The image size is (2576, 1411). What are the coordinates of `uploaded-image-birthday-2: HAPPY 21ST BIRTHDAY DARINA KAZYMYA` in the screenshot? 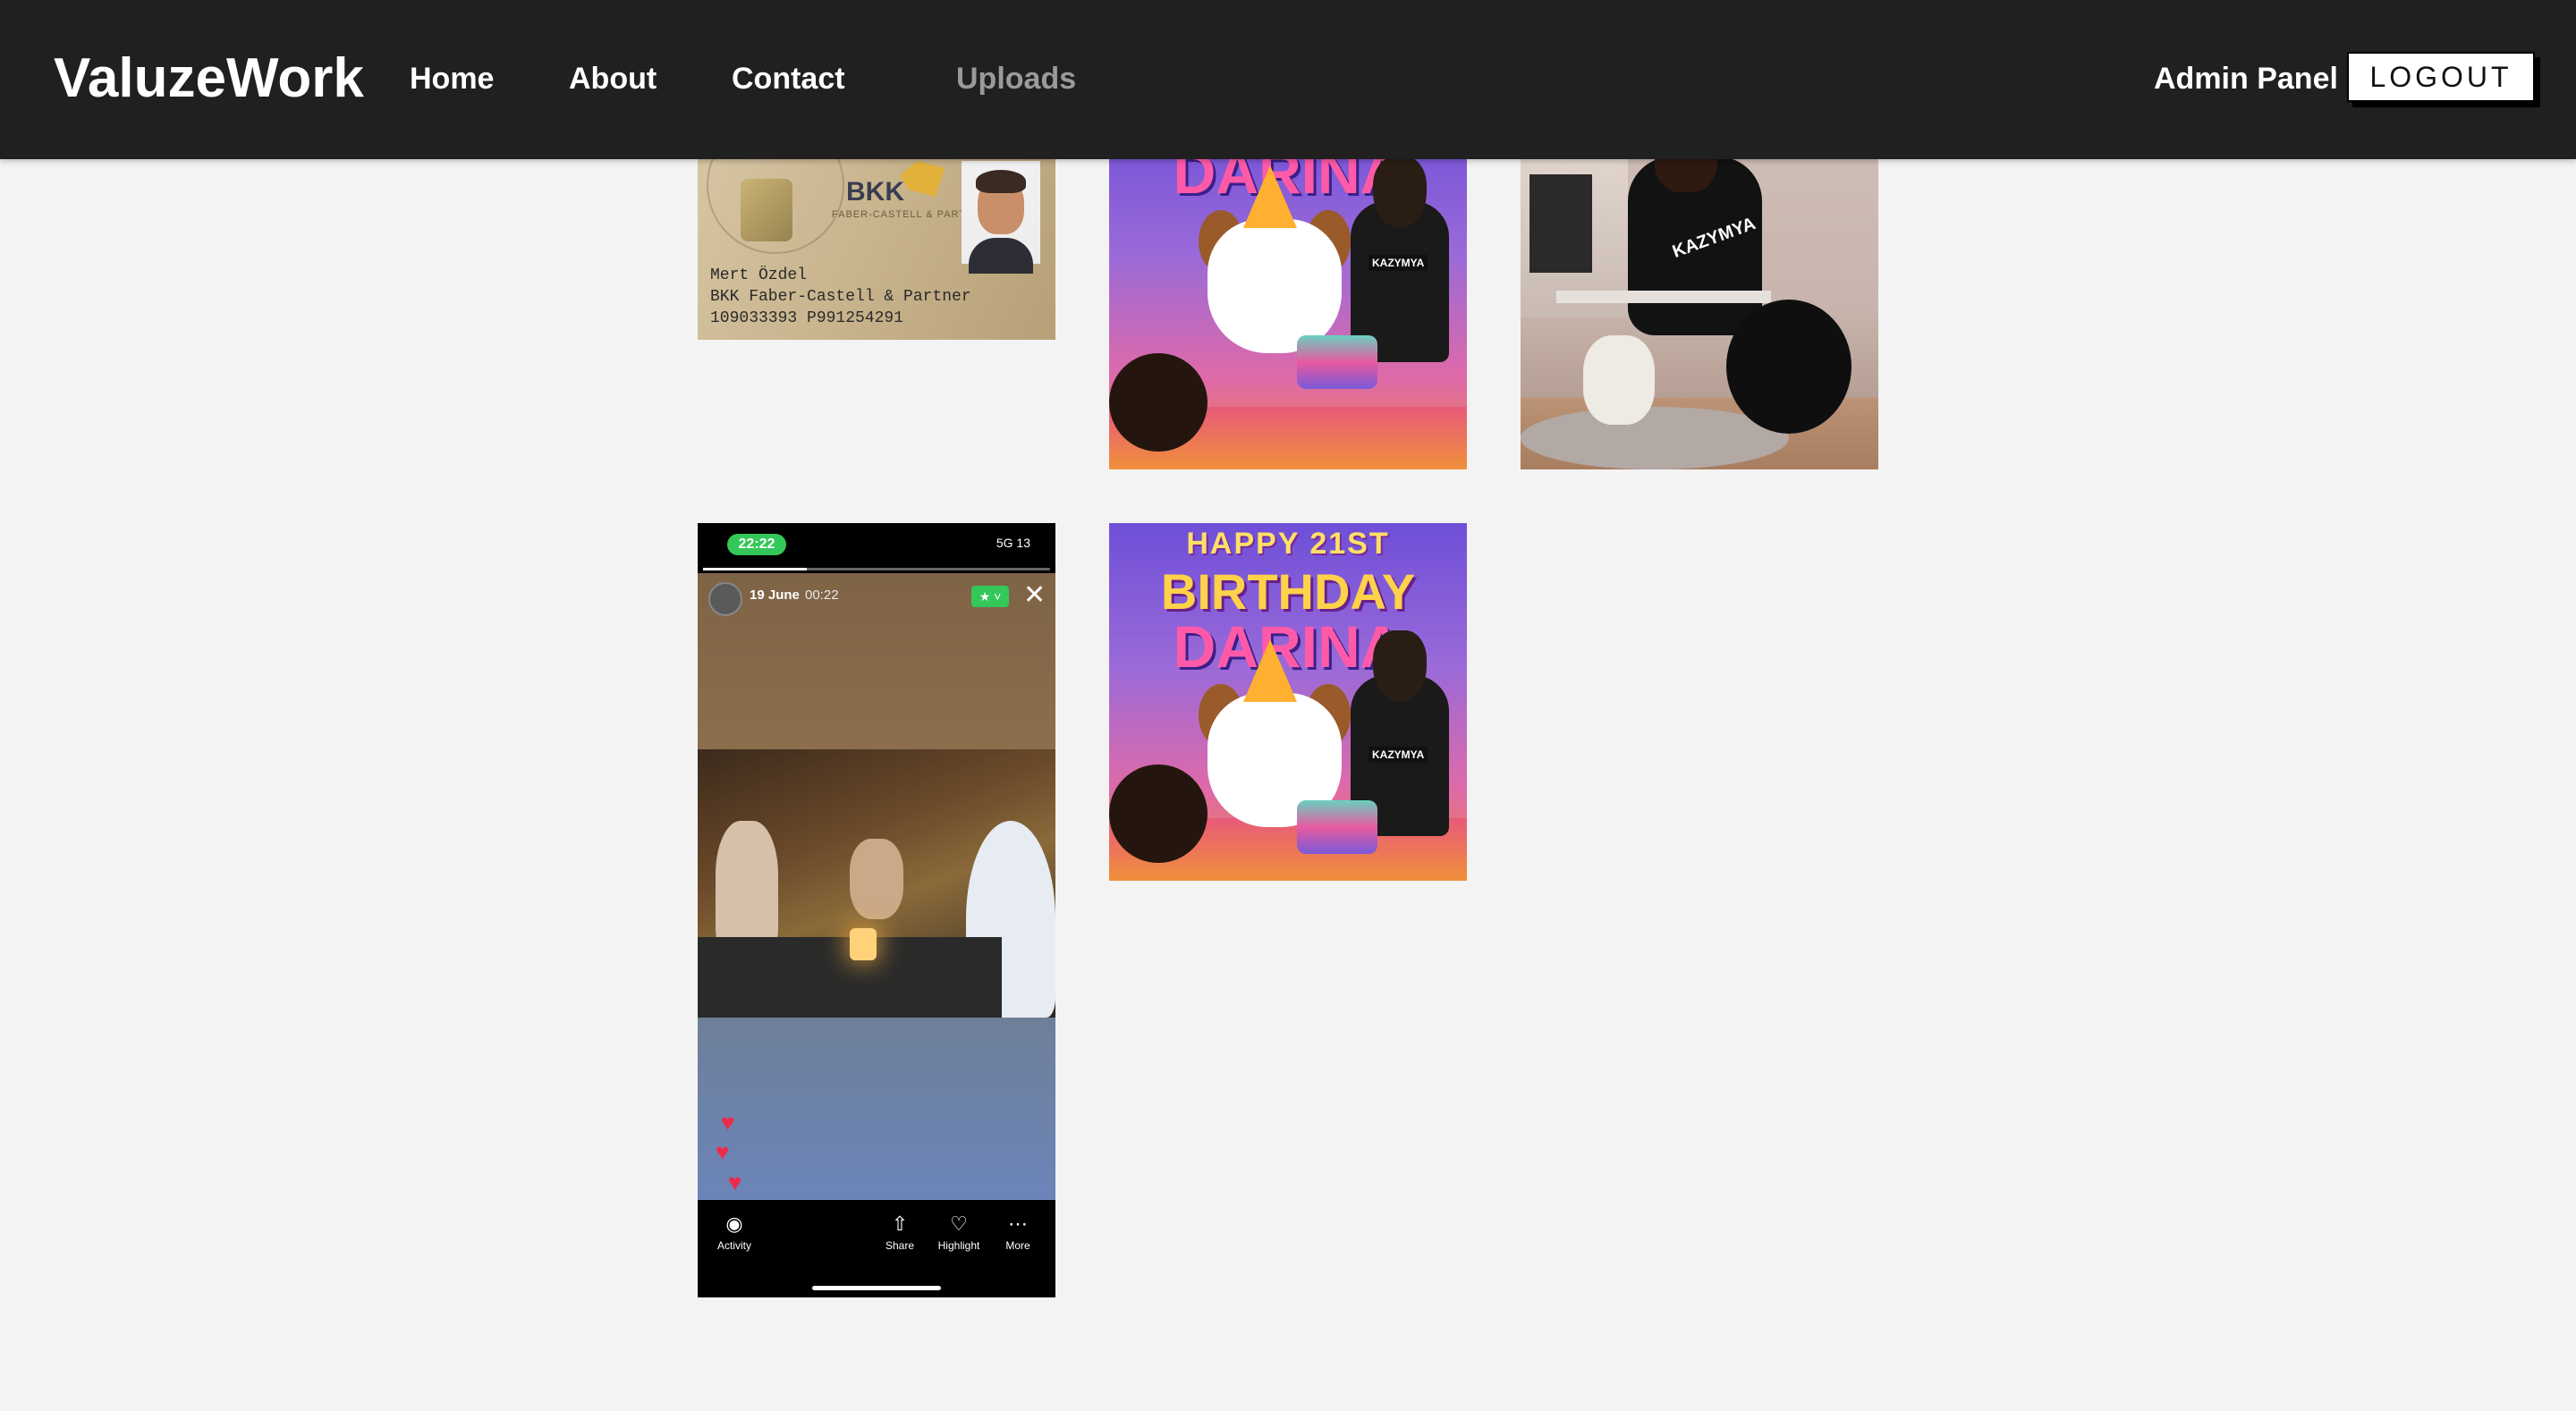 It's located at (1288, 702).